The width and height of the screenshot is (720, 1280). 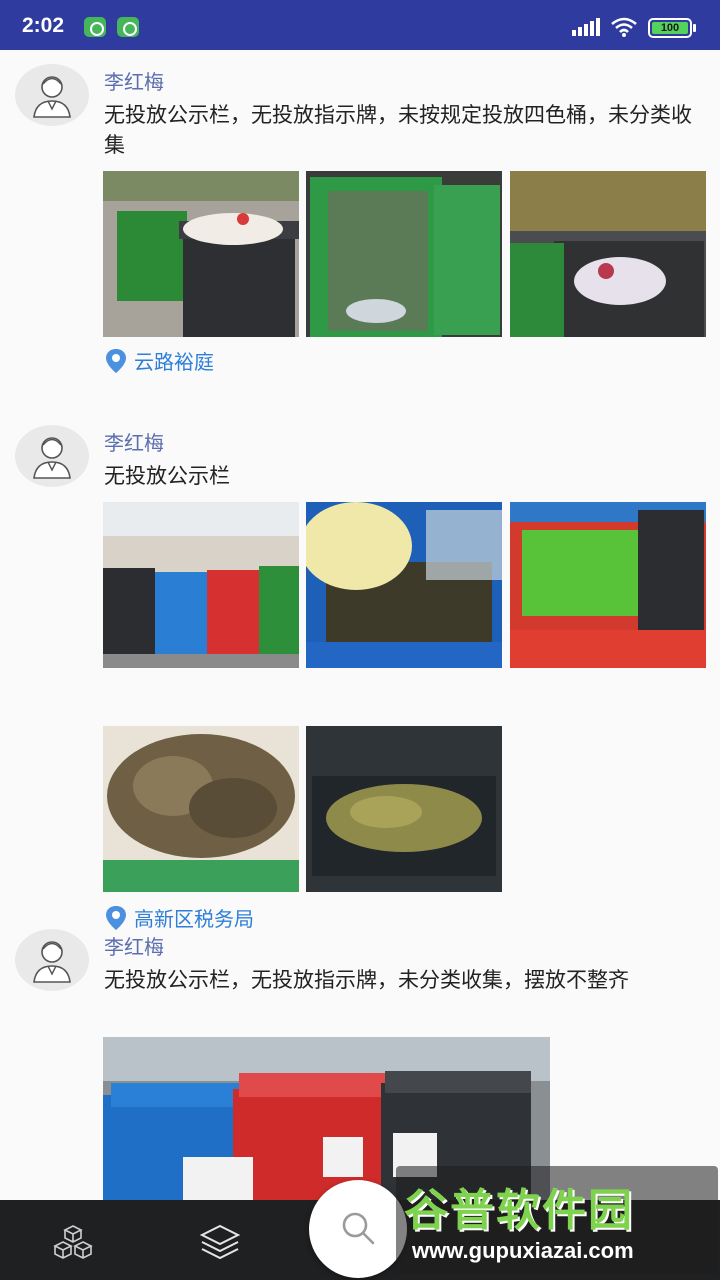 What do you see at coordinates (624, 27) in the screenshot?
I see `wifi-icon` at bounding box center [624, 27].